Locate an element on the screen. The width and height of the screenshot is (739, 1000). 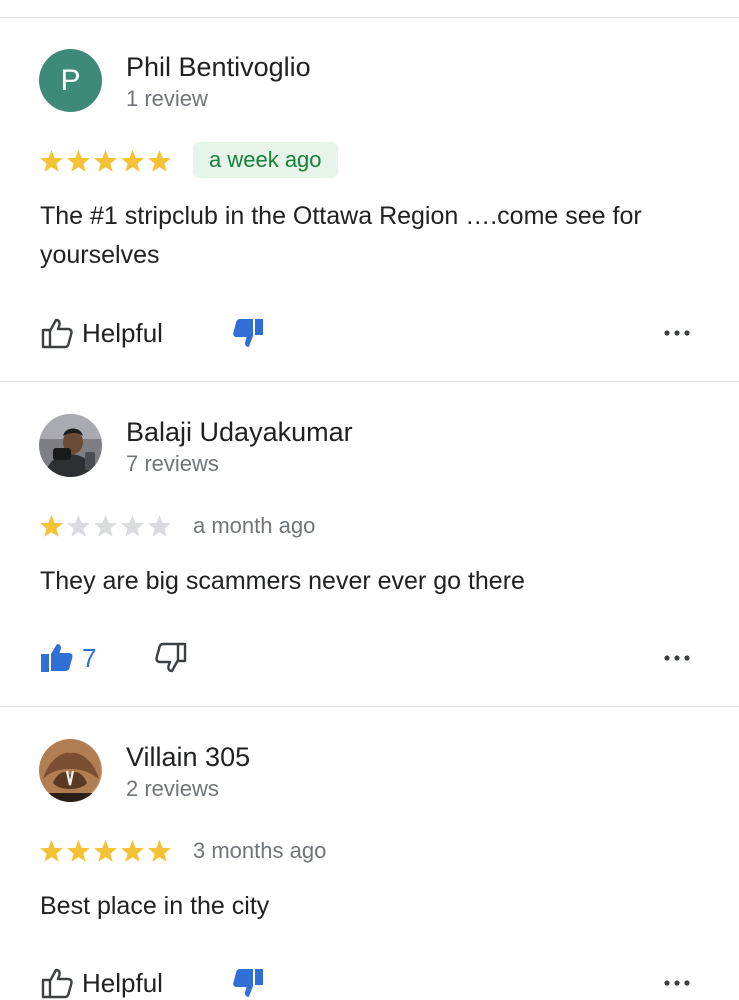
reviewer-name: Balaji Udayakumar is located at coordinates (239, 432).